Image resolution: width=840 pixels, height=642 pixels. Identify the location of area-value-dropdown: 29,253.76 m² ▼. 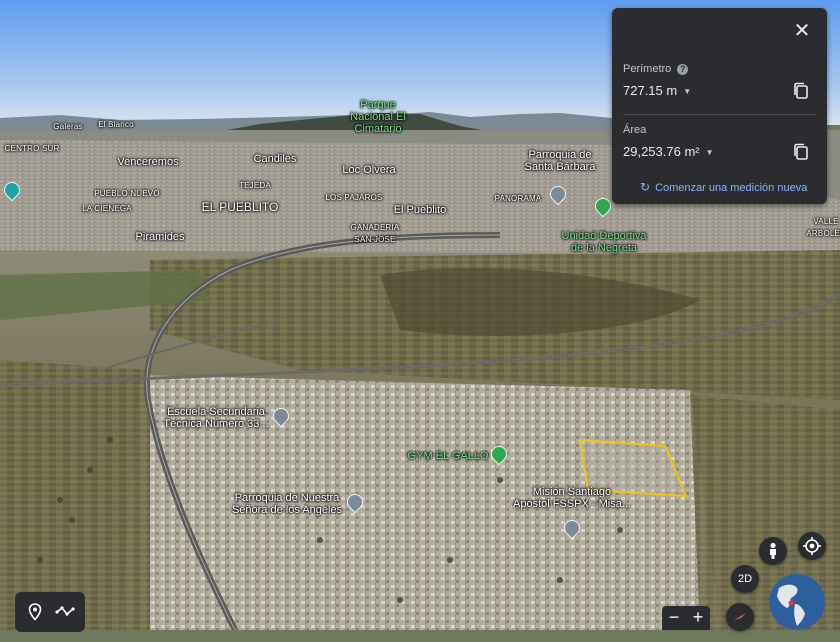
(668, 151).